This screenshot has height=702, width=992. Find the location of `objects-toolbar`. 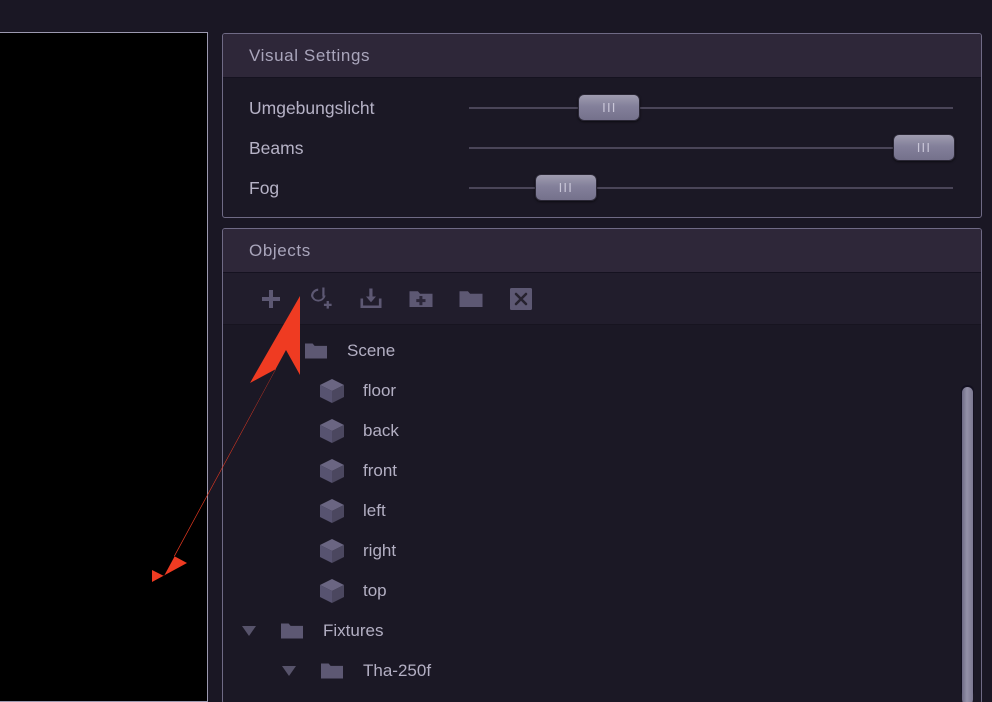

objects-toolbar is located at coordinates (602, 299).